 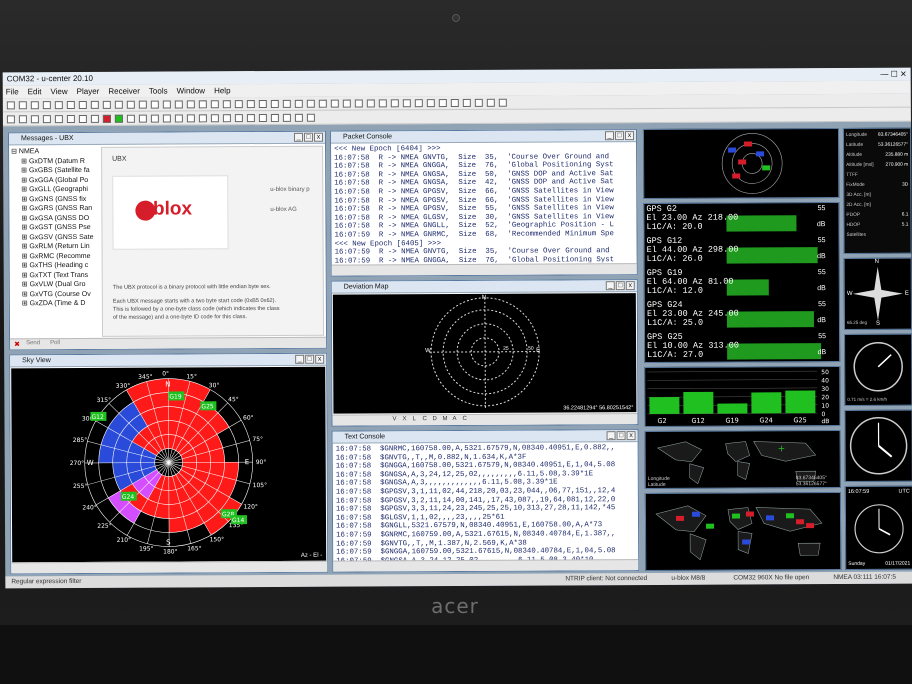 I want to click on message-tree-item: ⊞ GxVLW (Dual Gro, so click(x=56, y=285).